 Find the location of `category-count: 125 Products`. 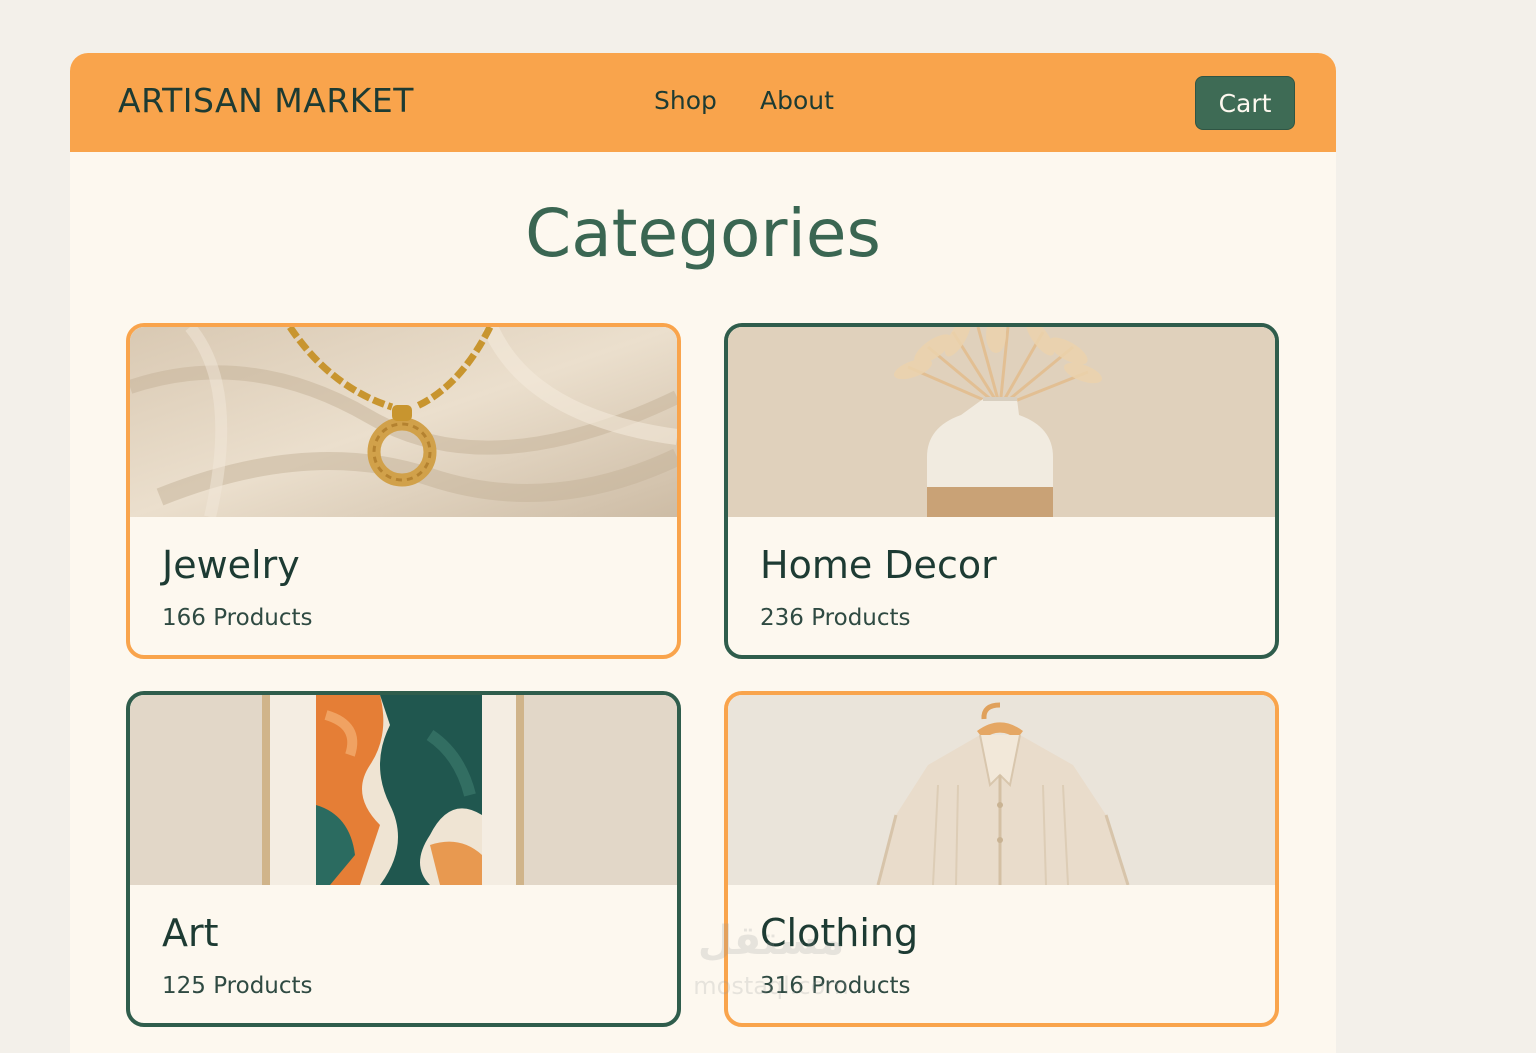

category-count: 125 Products is located at coordinates (237, 986).